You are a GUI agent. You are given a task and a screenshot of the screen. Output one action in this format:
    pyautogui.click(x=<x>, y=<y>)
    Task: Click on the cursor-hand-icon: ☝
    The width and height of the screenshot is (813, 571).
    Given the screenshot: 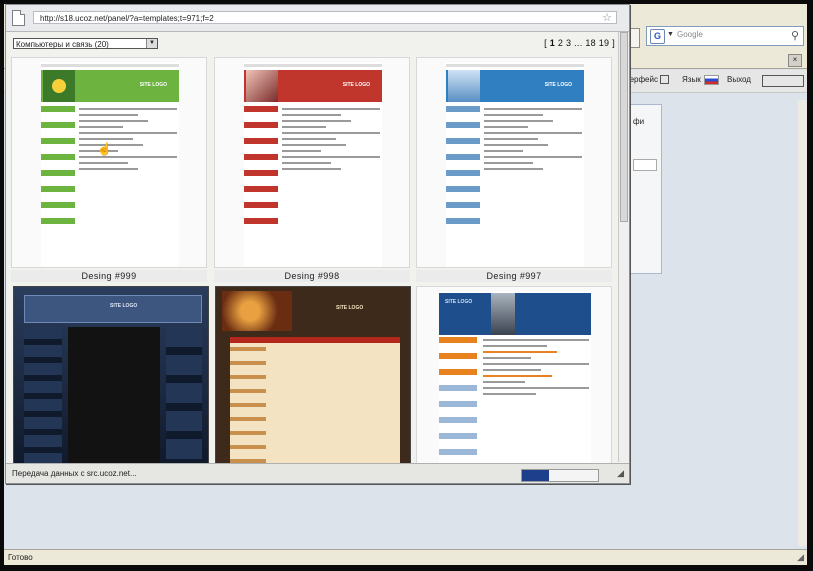 What is the action you would take?
    pyautogui.click(x=104, y=149)
    